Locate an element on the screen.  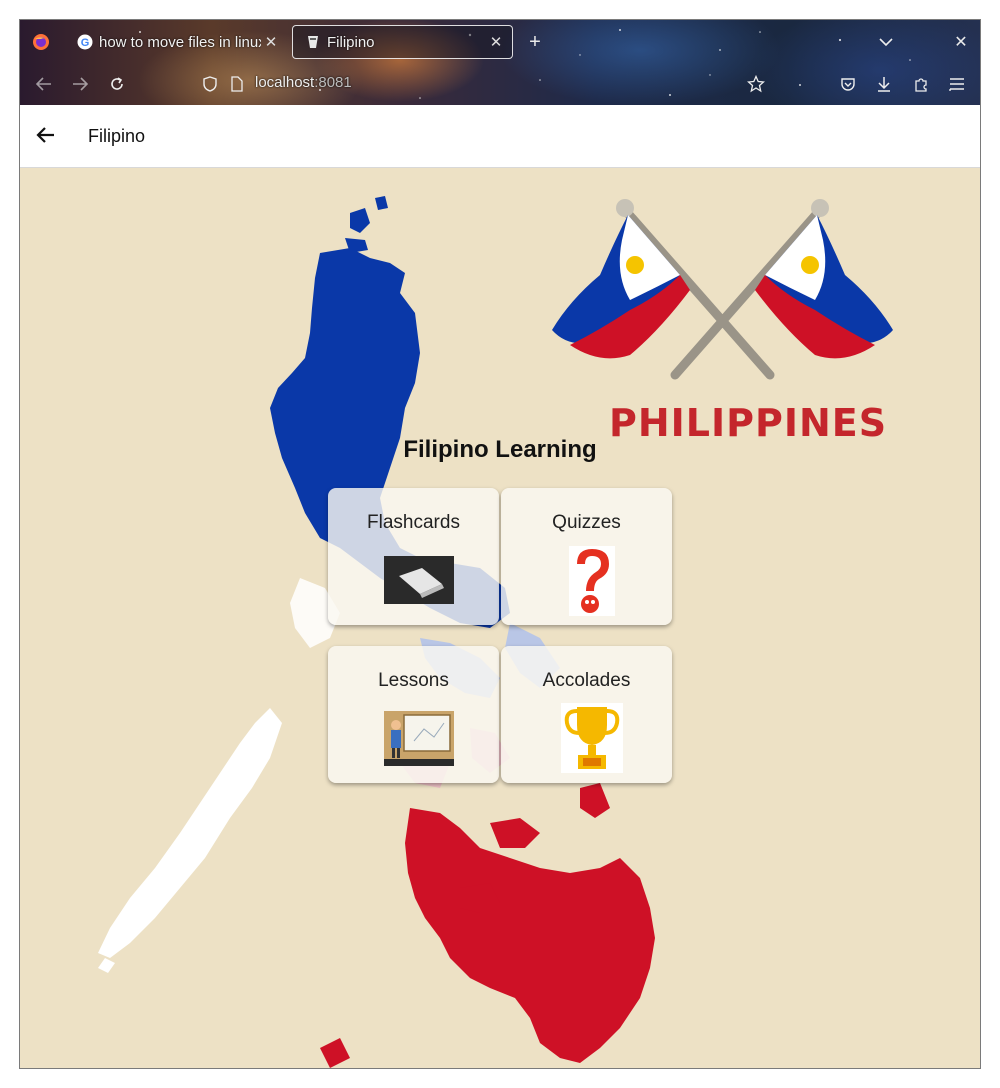
shield-icon is located at coordinates (210, 84).